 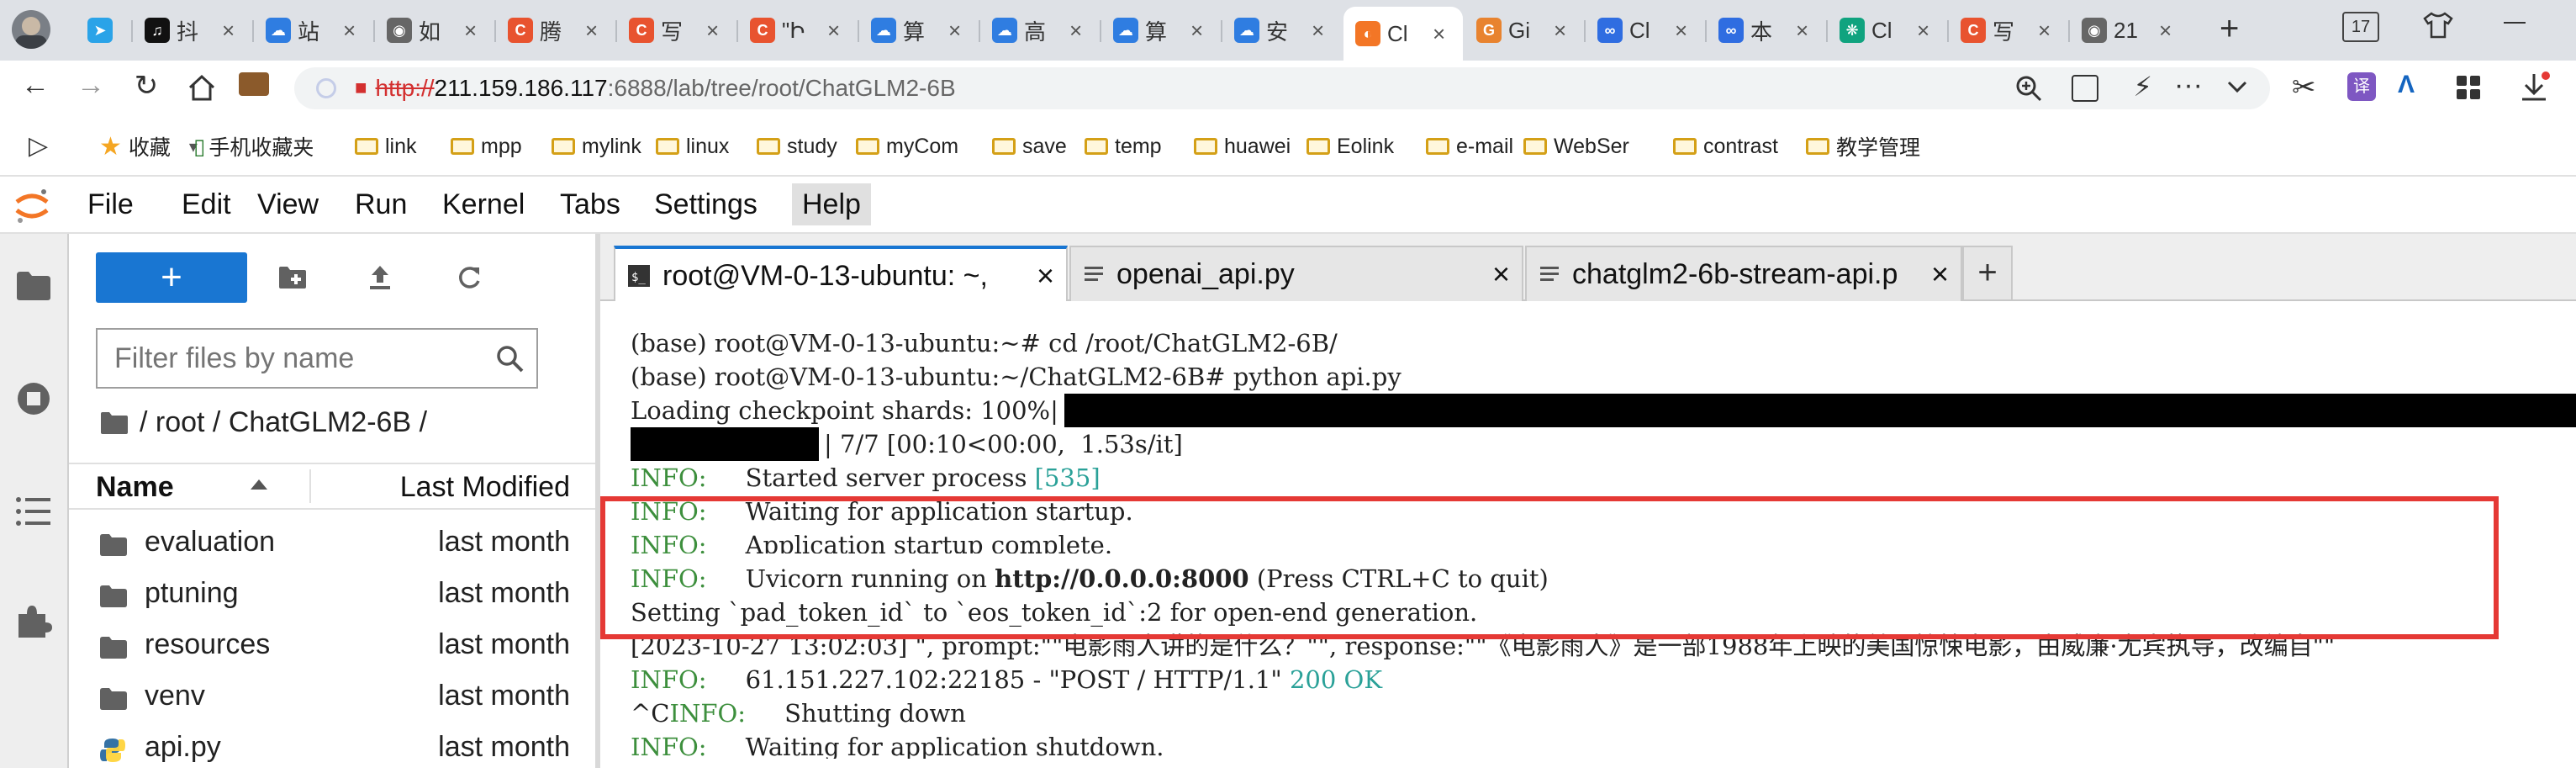 What do you see at coordinates (2229, 29) in the screenshot?
I see `new-tab-button: +` at bounding box center [2229, 29].